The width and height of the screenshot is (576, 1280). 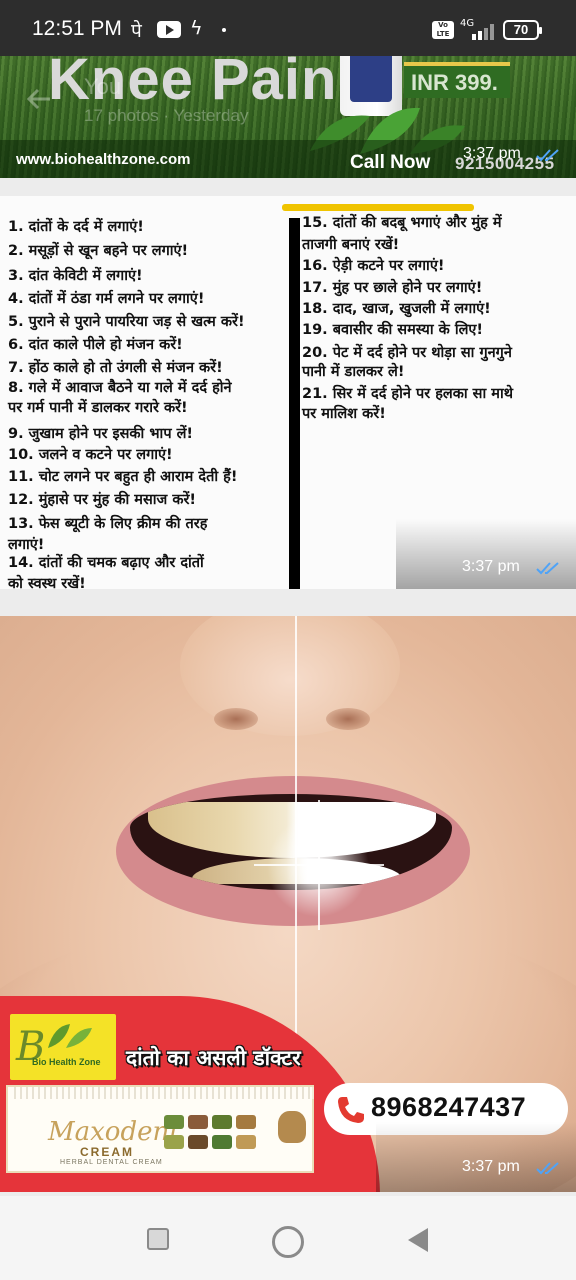 What do you see at coordinates (169, 29) in the screenshot?
I see `youtube-icon` at bounding box center [169, 29].